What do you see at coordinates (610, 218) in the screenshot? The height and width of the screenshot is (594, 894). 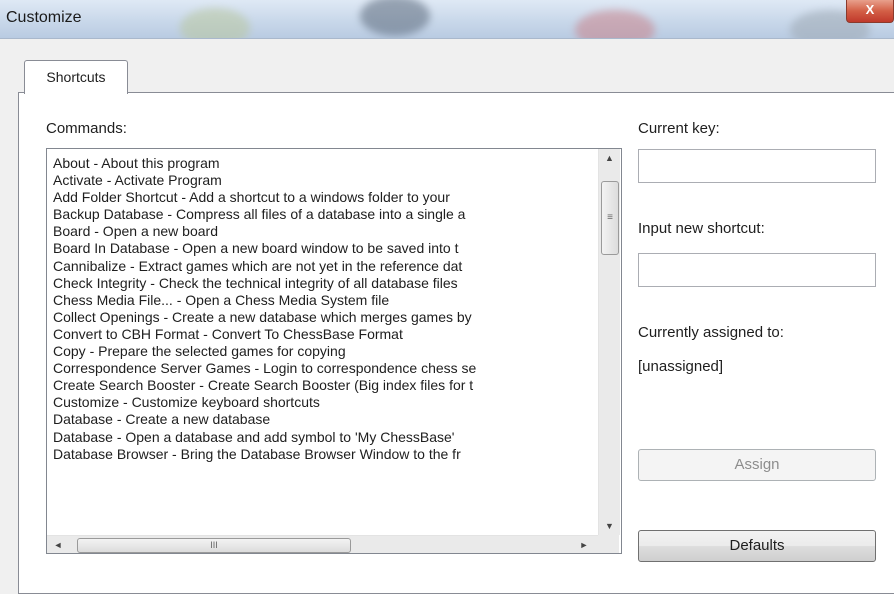 I see `vertical-scroll-thumb: ≡` at bounding box center [610, 218].